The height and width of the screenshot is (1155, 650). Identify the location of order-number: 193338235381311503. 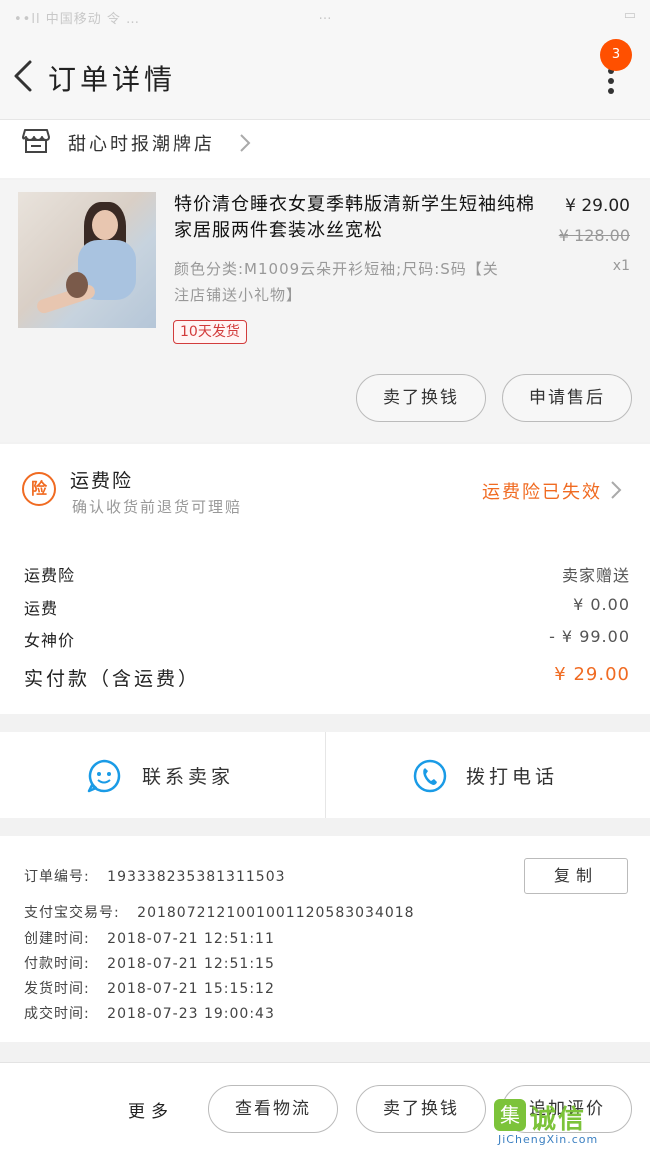
(196, 877).